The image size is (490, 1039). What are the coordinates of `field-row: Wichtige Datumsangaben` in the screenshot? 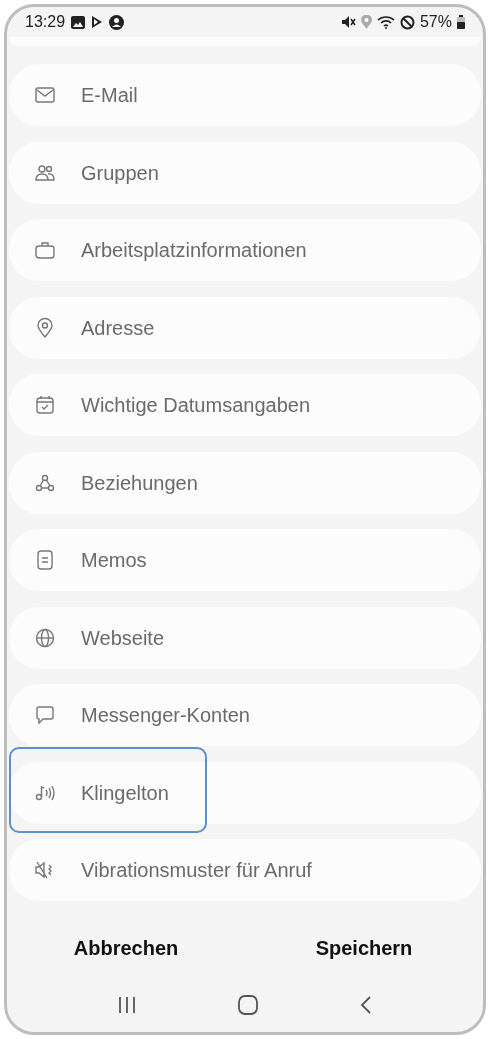 It's located at (245, 405).